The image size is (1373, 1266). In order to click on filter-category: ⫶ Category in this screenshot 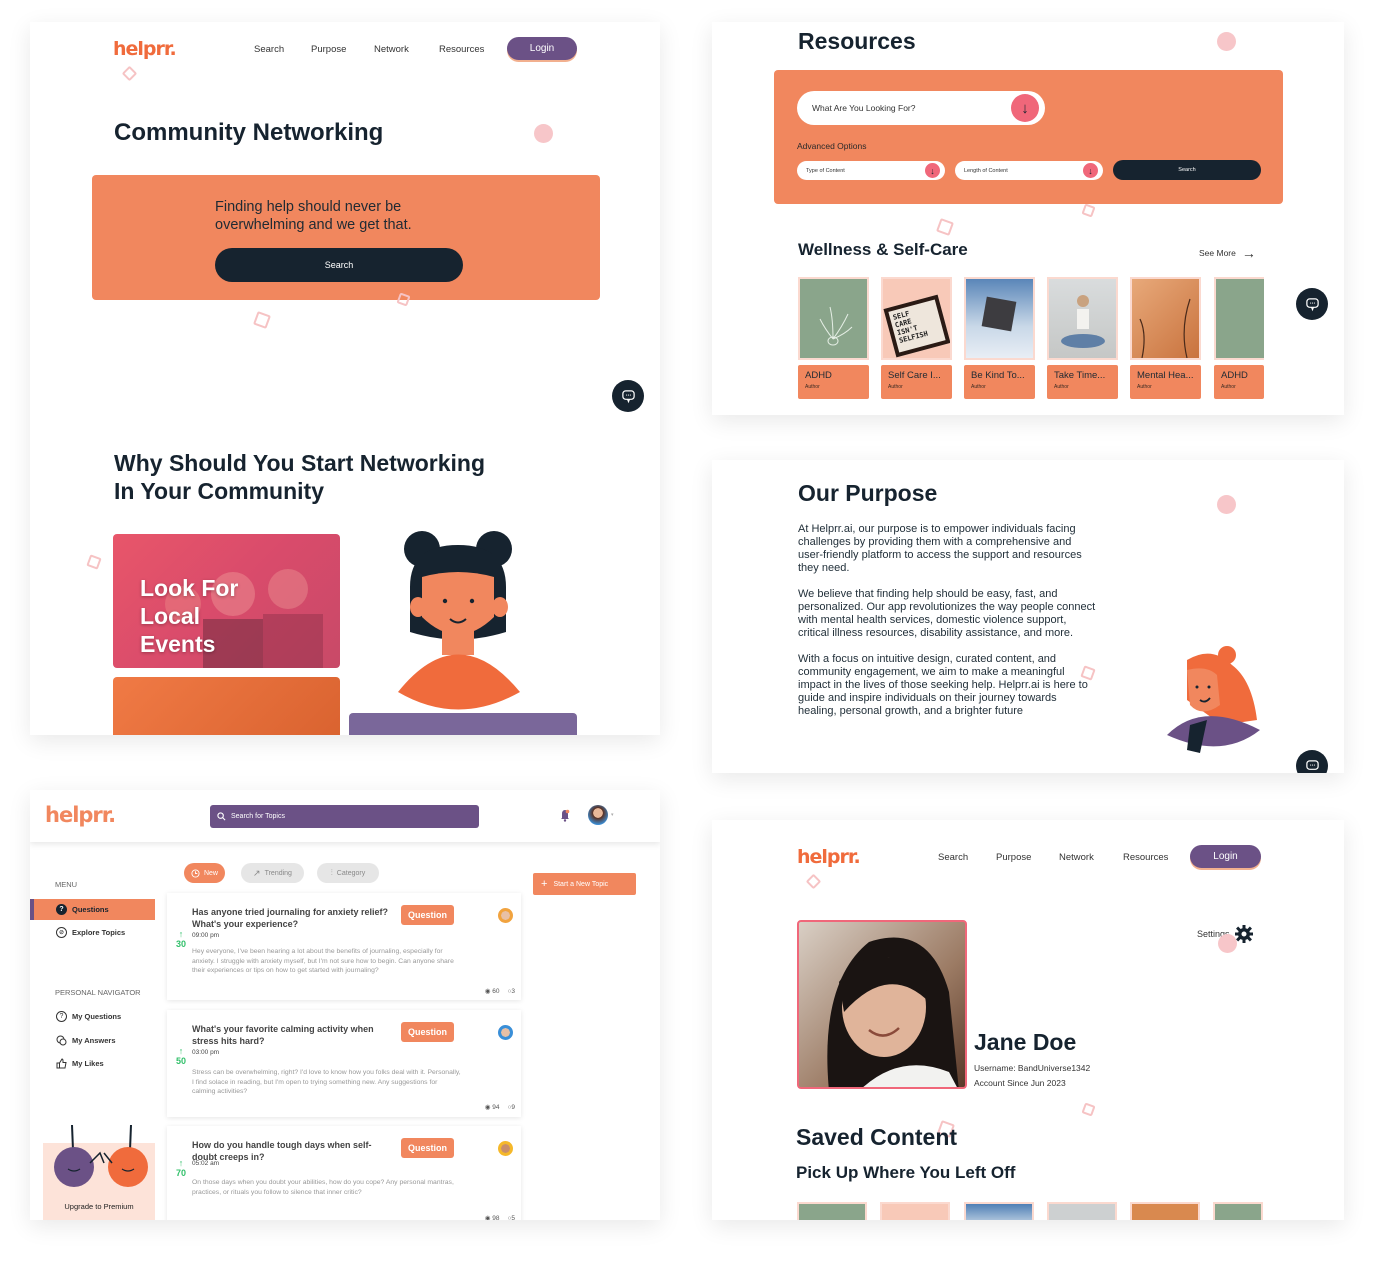, I will do `click(348, 873)`.